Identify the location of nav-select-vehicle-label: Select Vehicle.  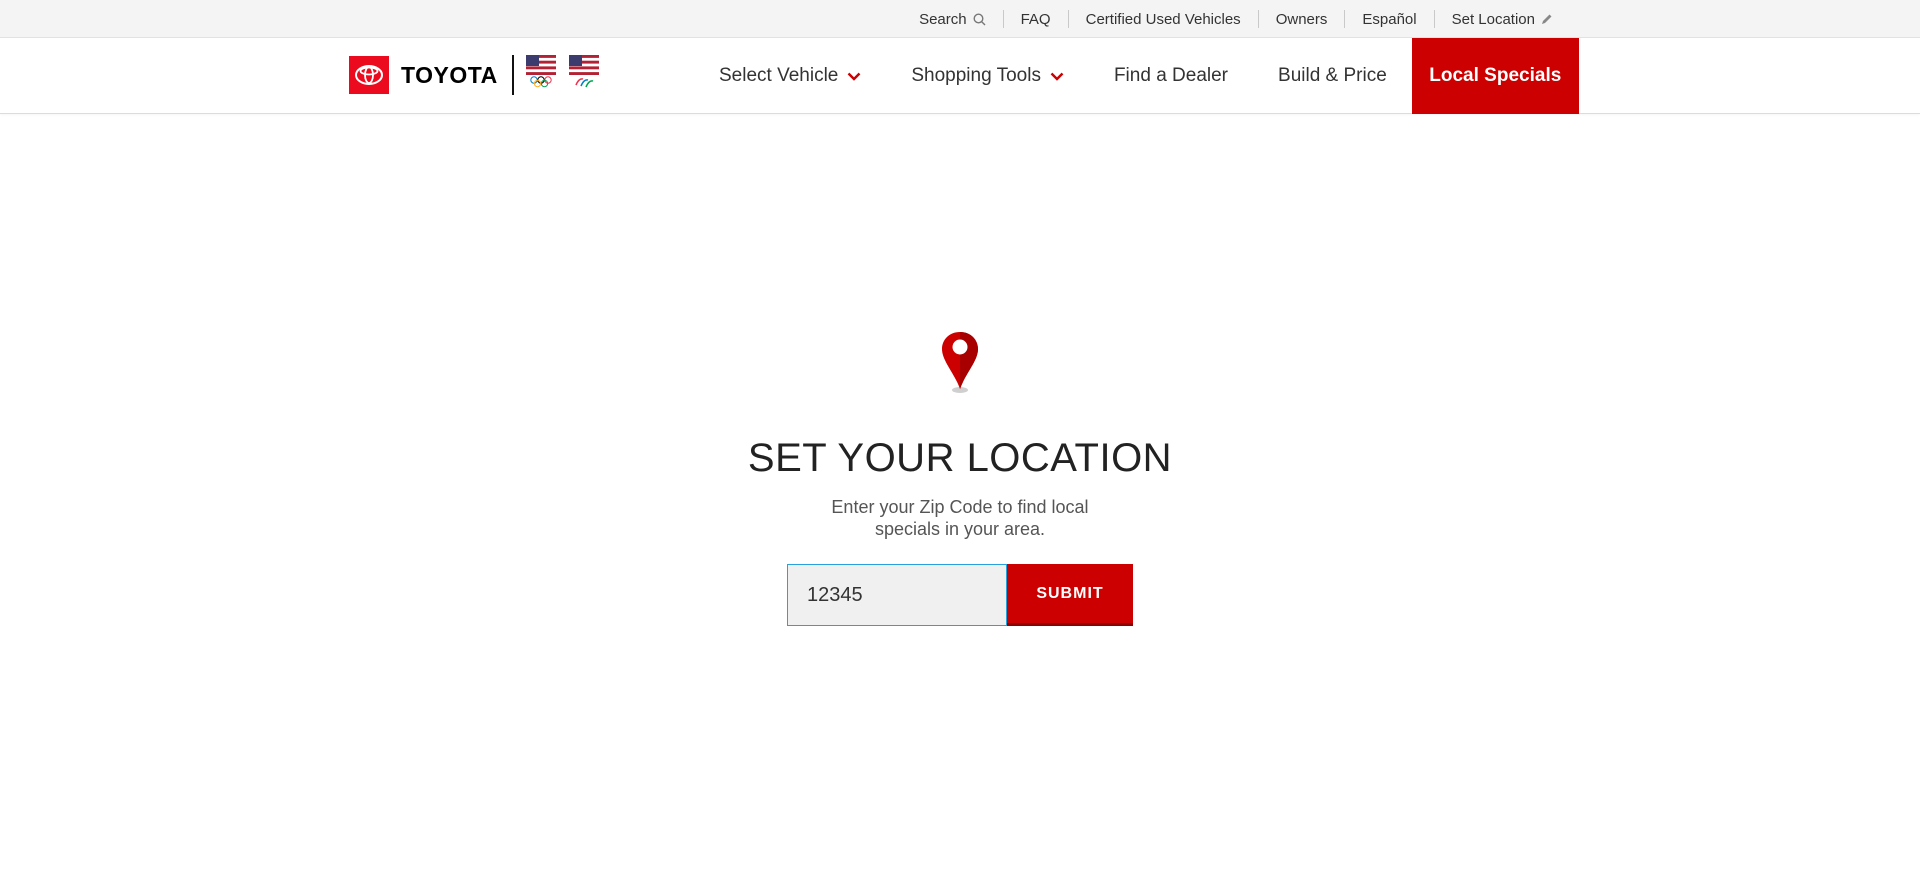
(779, 75).